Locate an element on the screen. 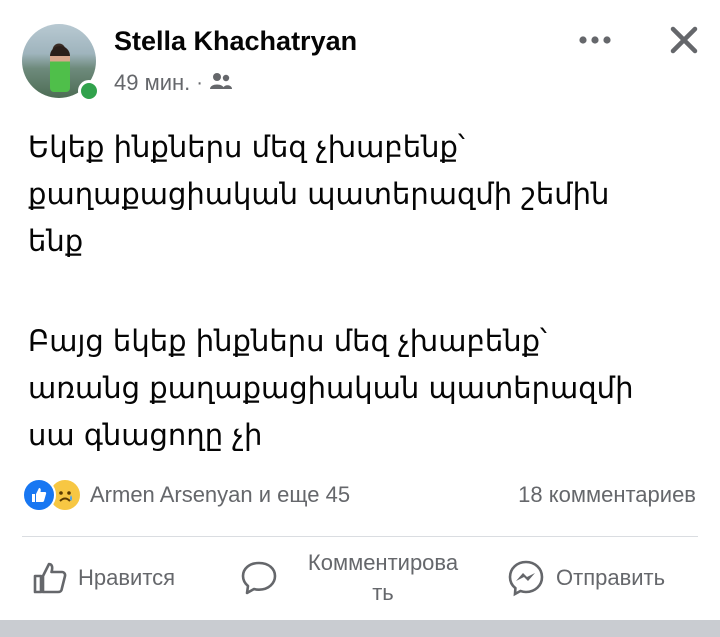 Image resolution: width=720 pixels, height=637 pixels. feed-separator-bar is located at coordinates (360, 628).